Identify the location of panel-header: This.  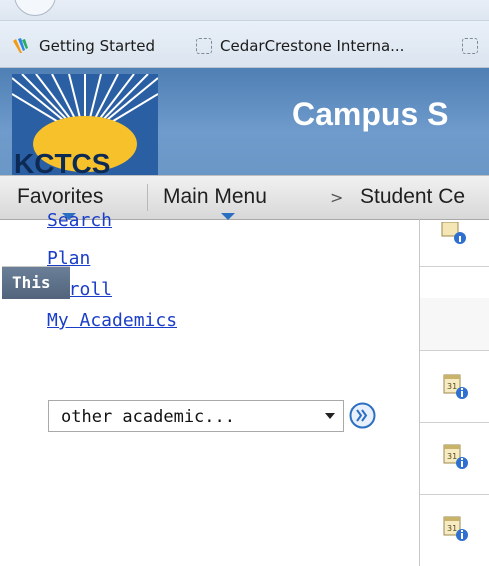
(36, 282).